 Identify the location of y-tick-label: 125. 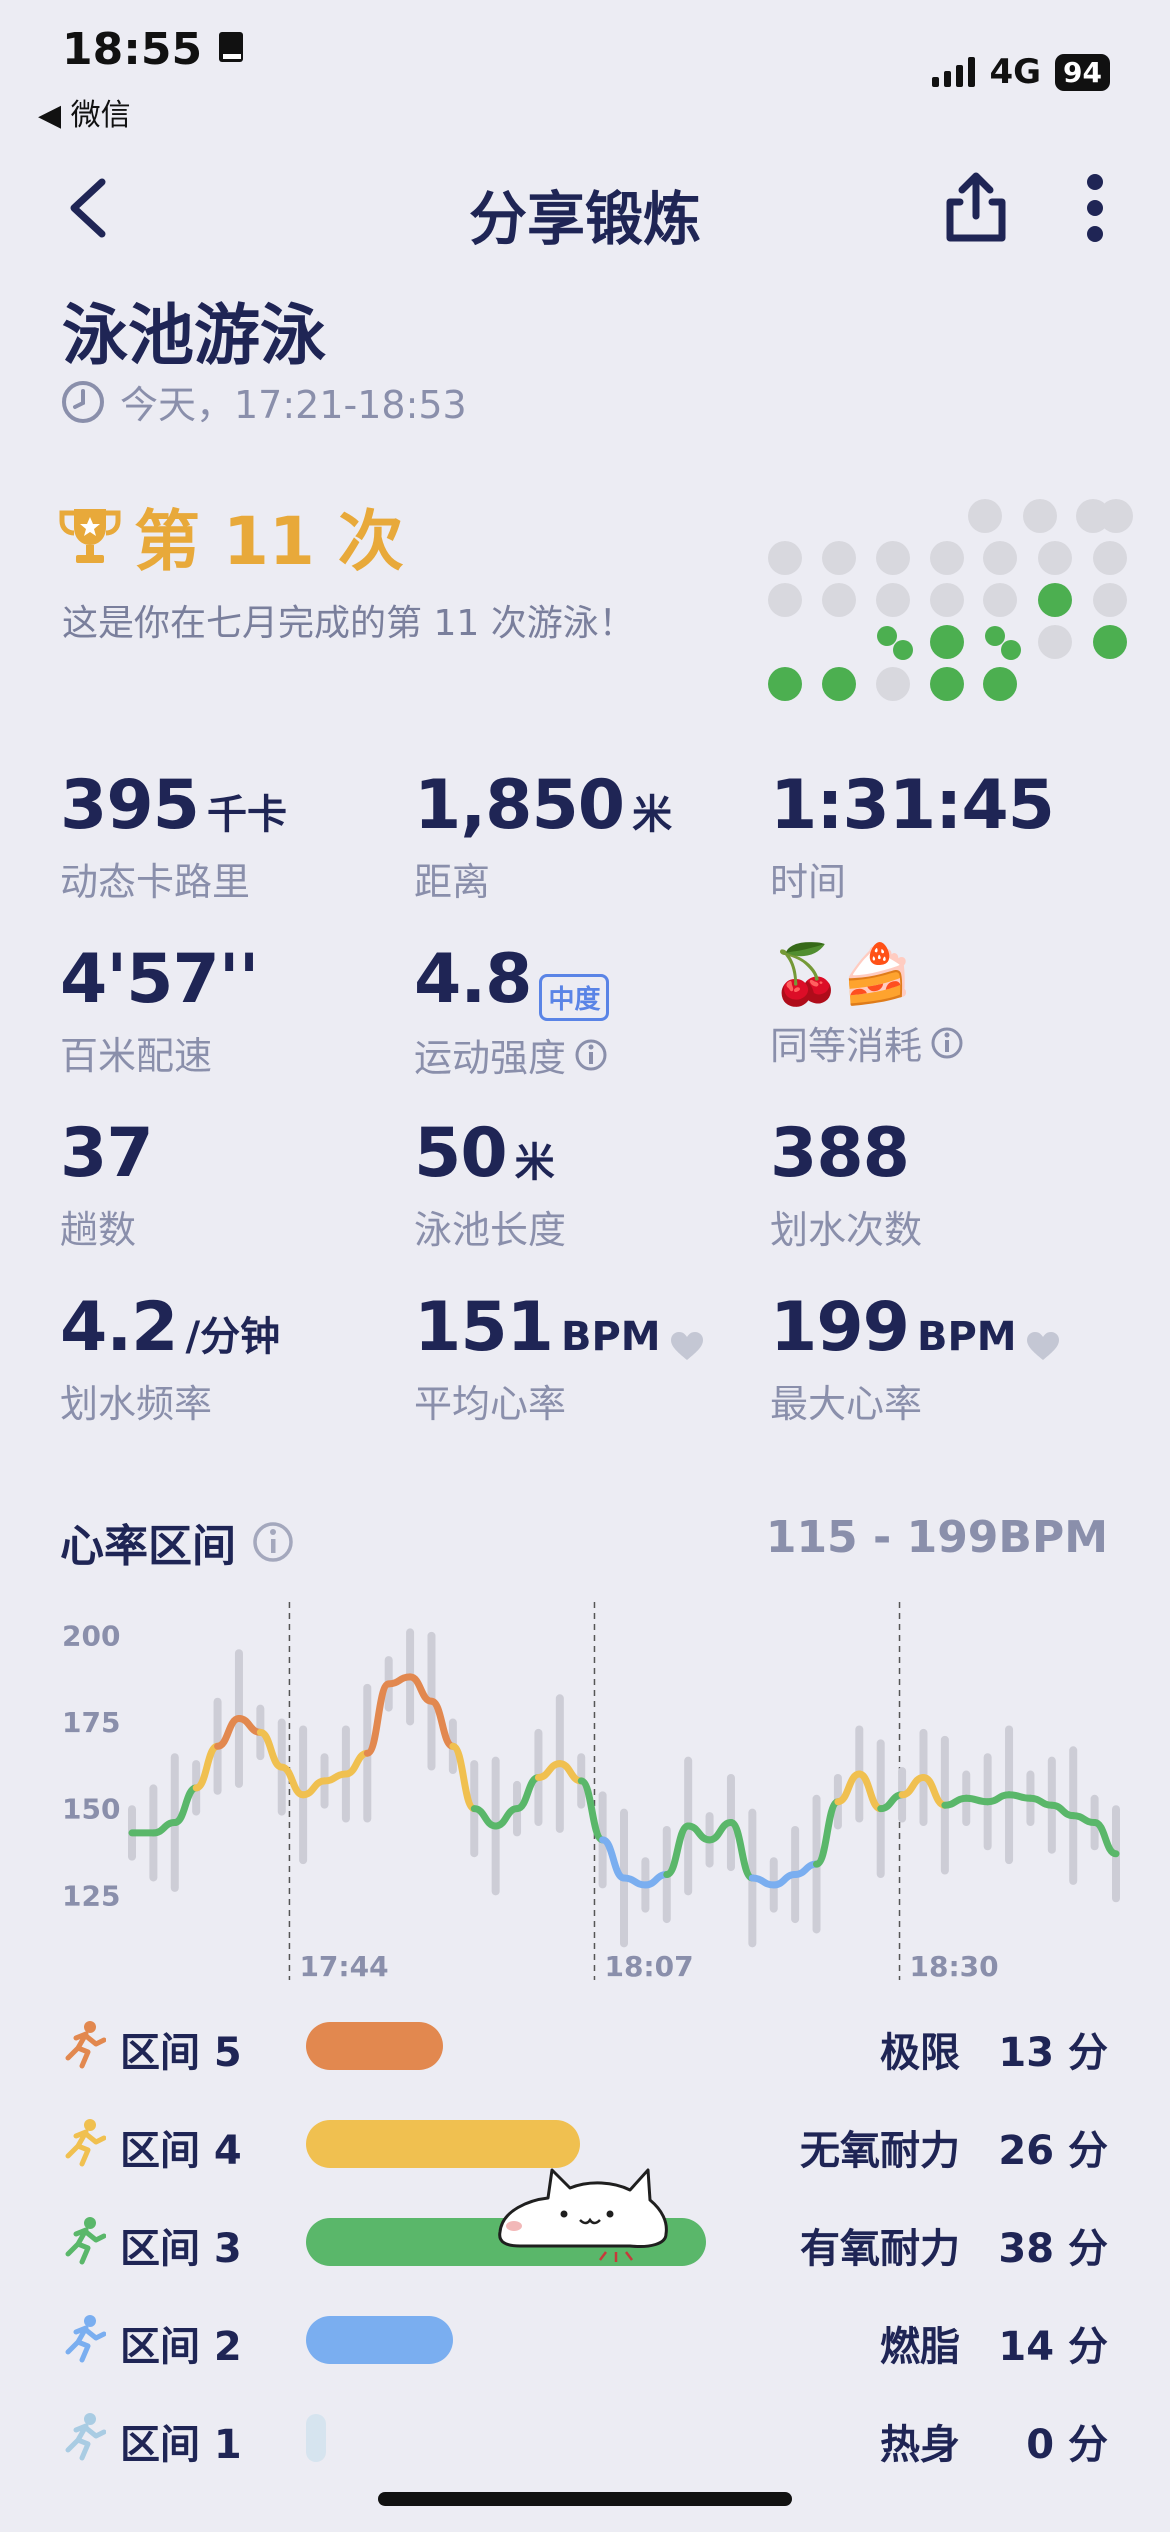
(91, 1895).